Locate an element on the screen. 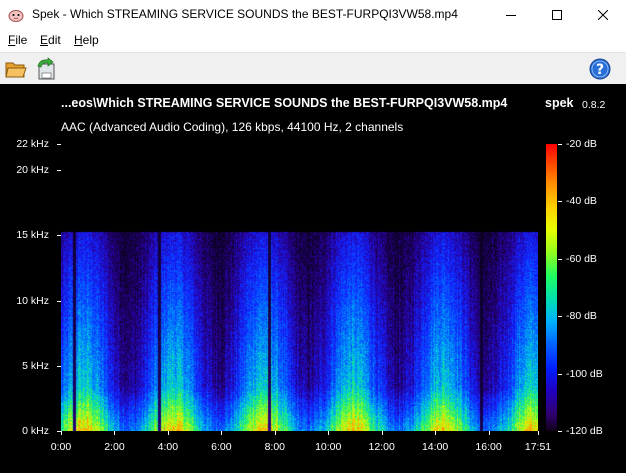 This screenshot has height=473, width=626. close-button is located at coordinates (603, 15).